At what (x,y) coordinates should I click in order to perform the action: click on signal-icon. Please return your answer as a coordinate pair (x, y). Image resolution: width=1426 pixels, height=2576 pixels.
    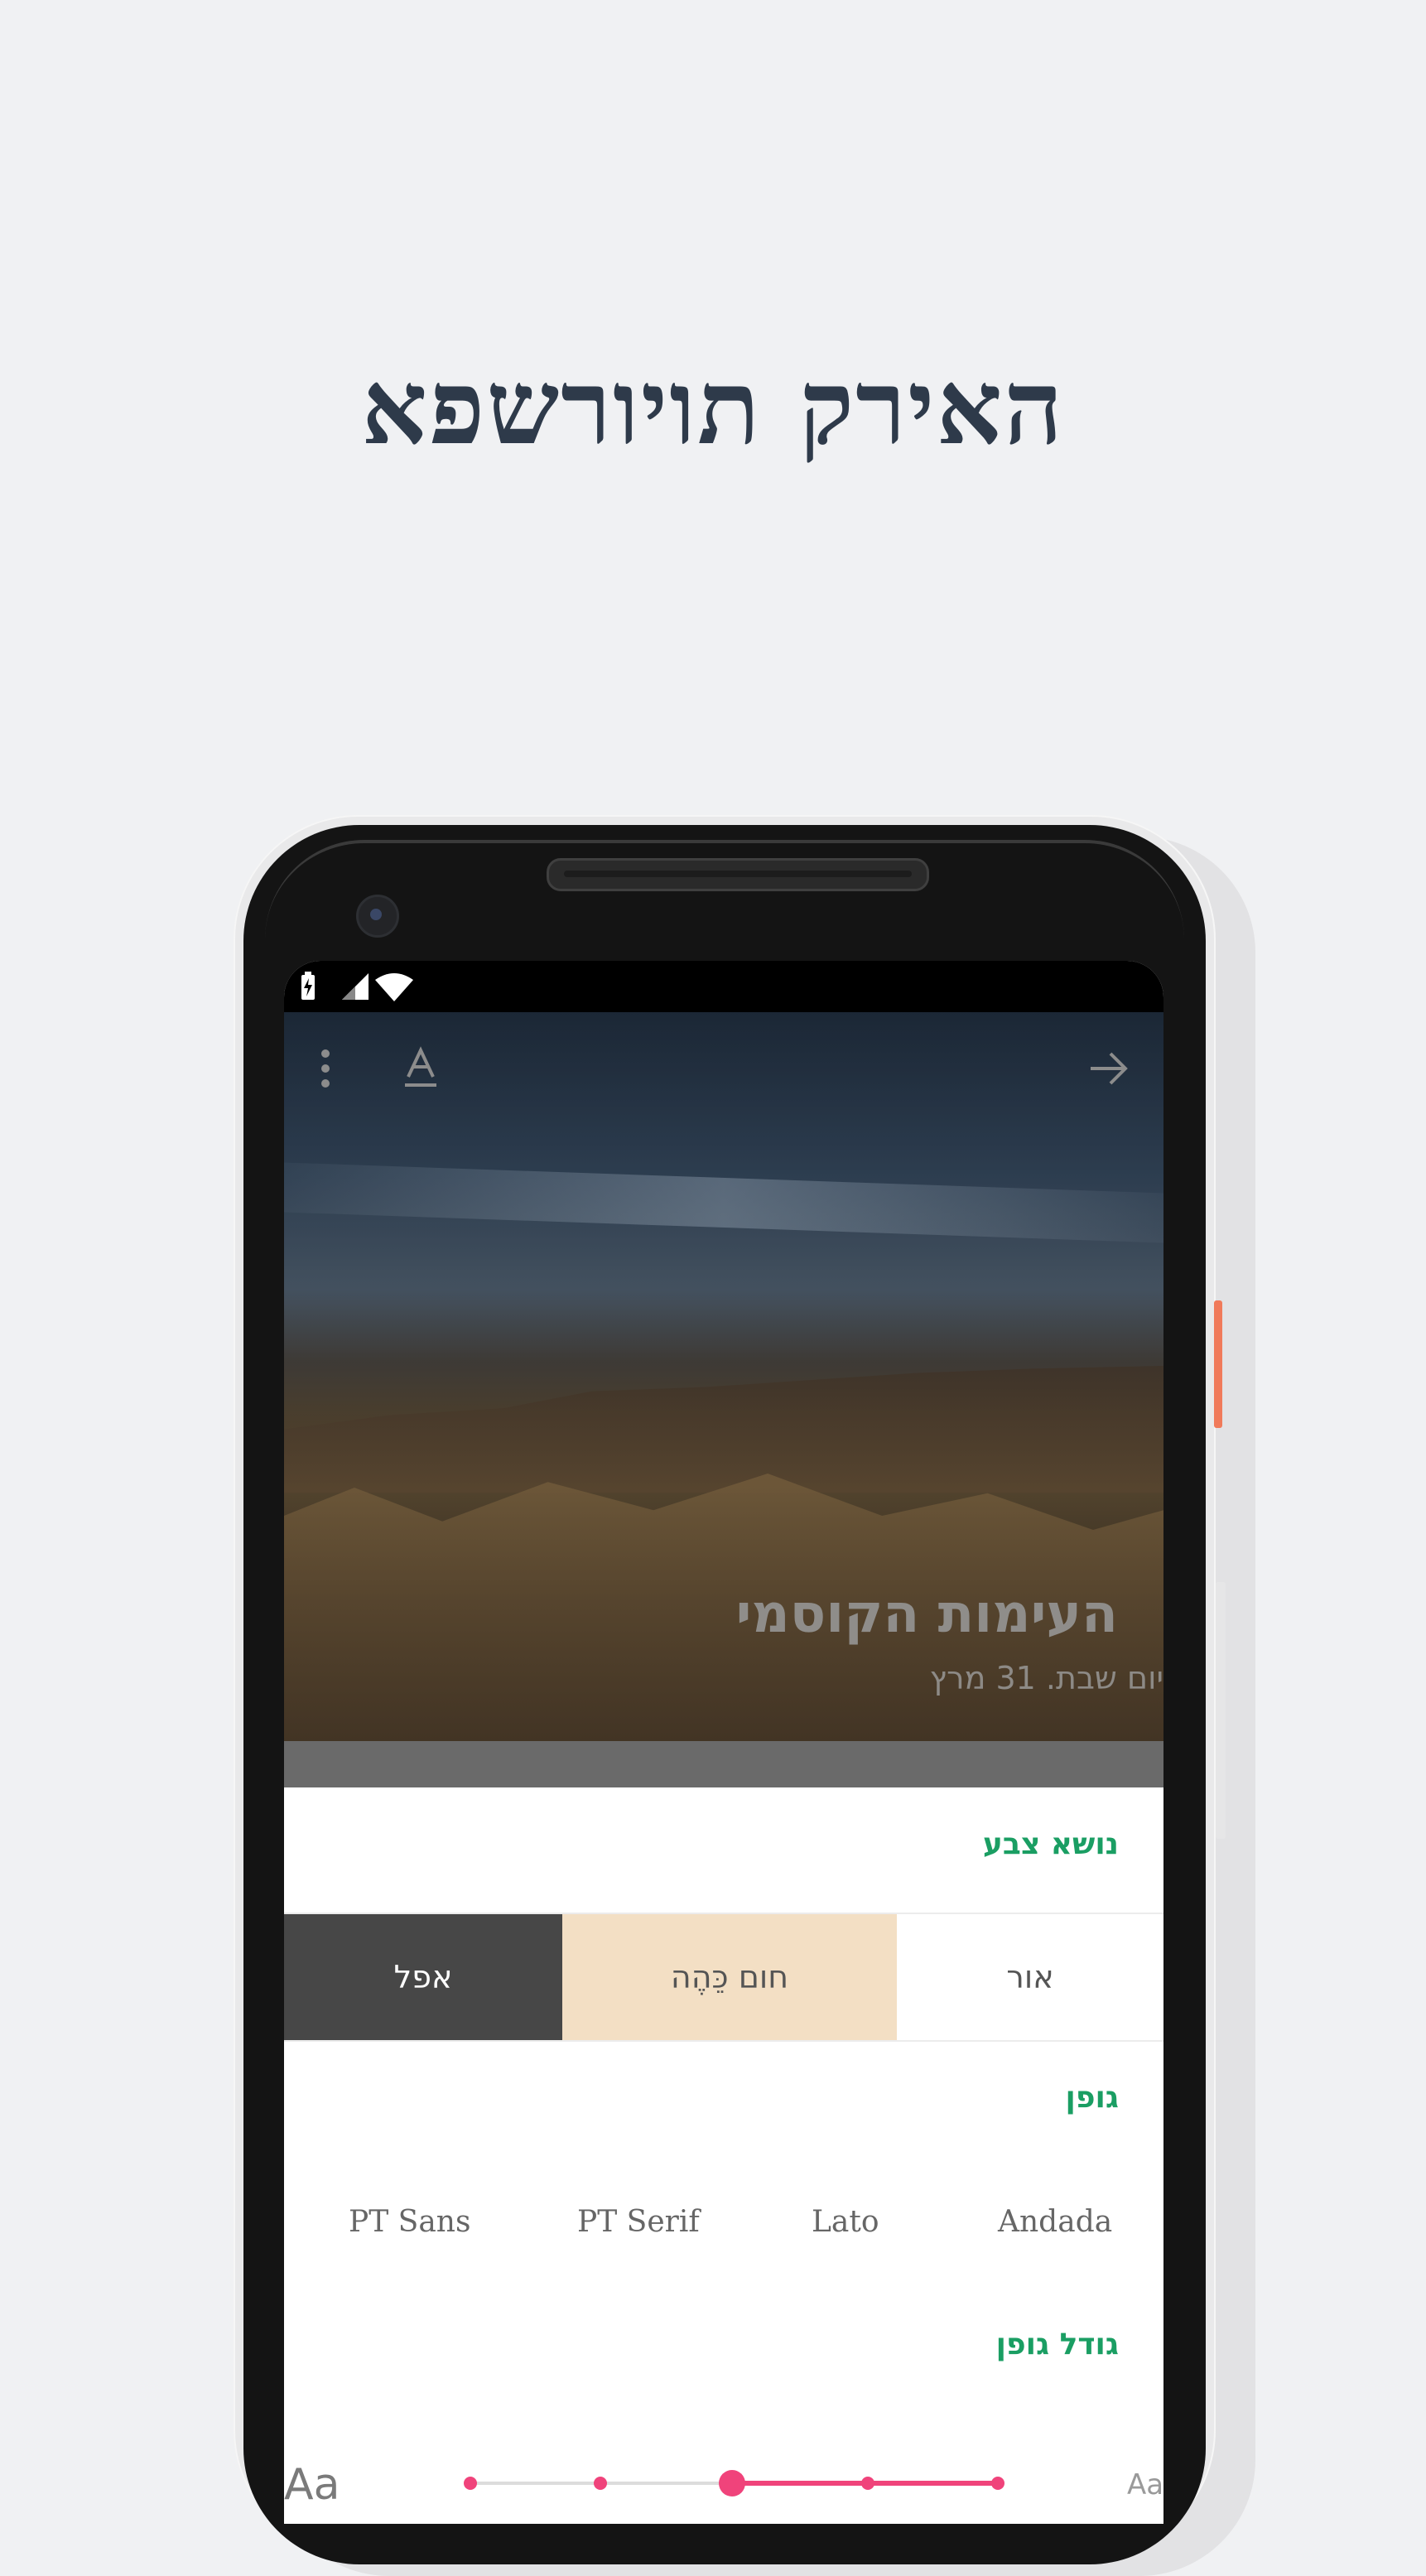
    Looking at the image, I should click on (355, 987).